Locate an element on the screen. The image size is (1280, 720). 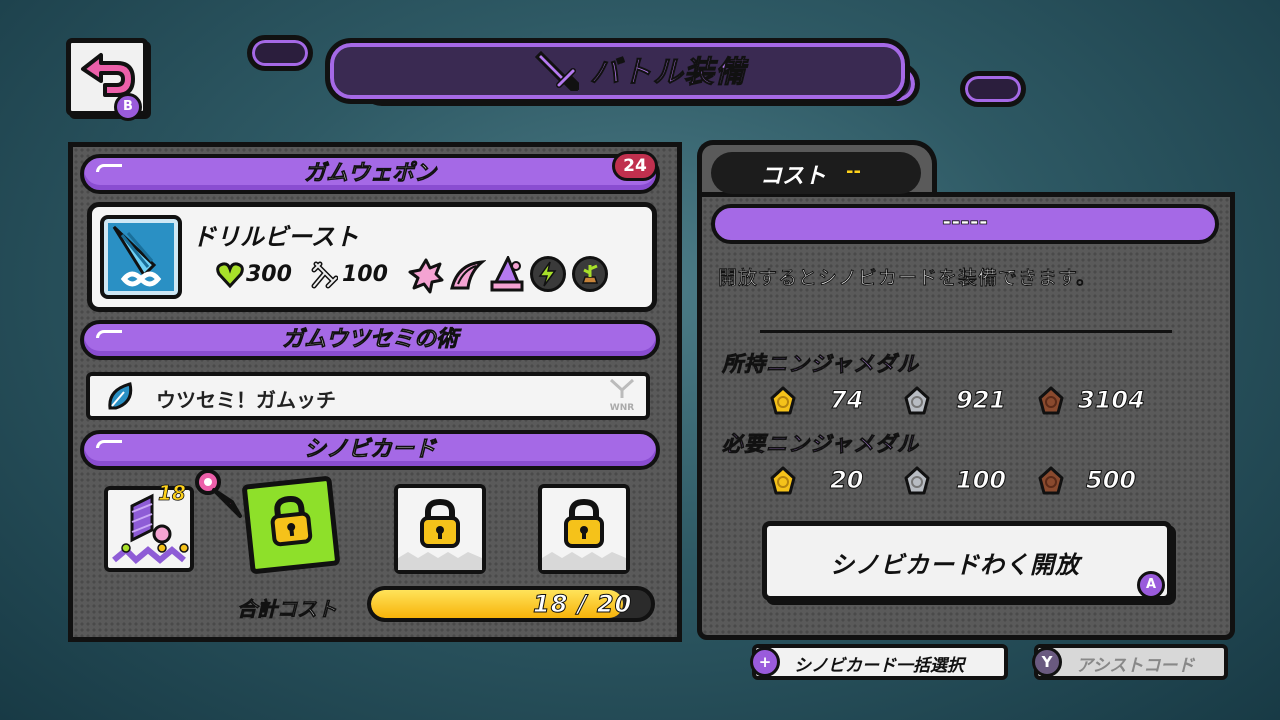
cards-section-header: シノビカード is located at coordinates (370, 450).